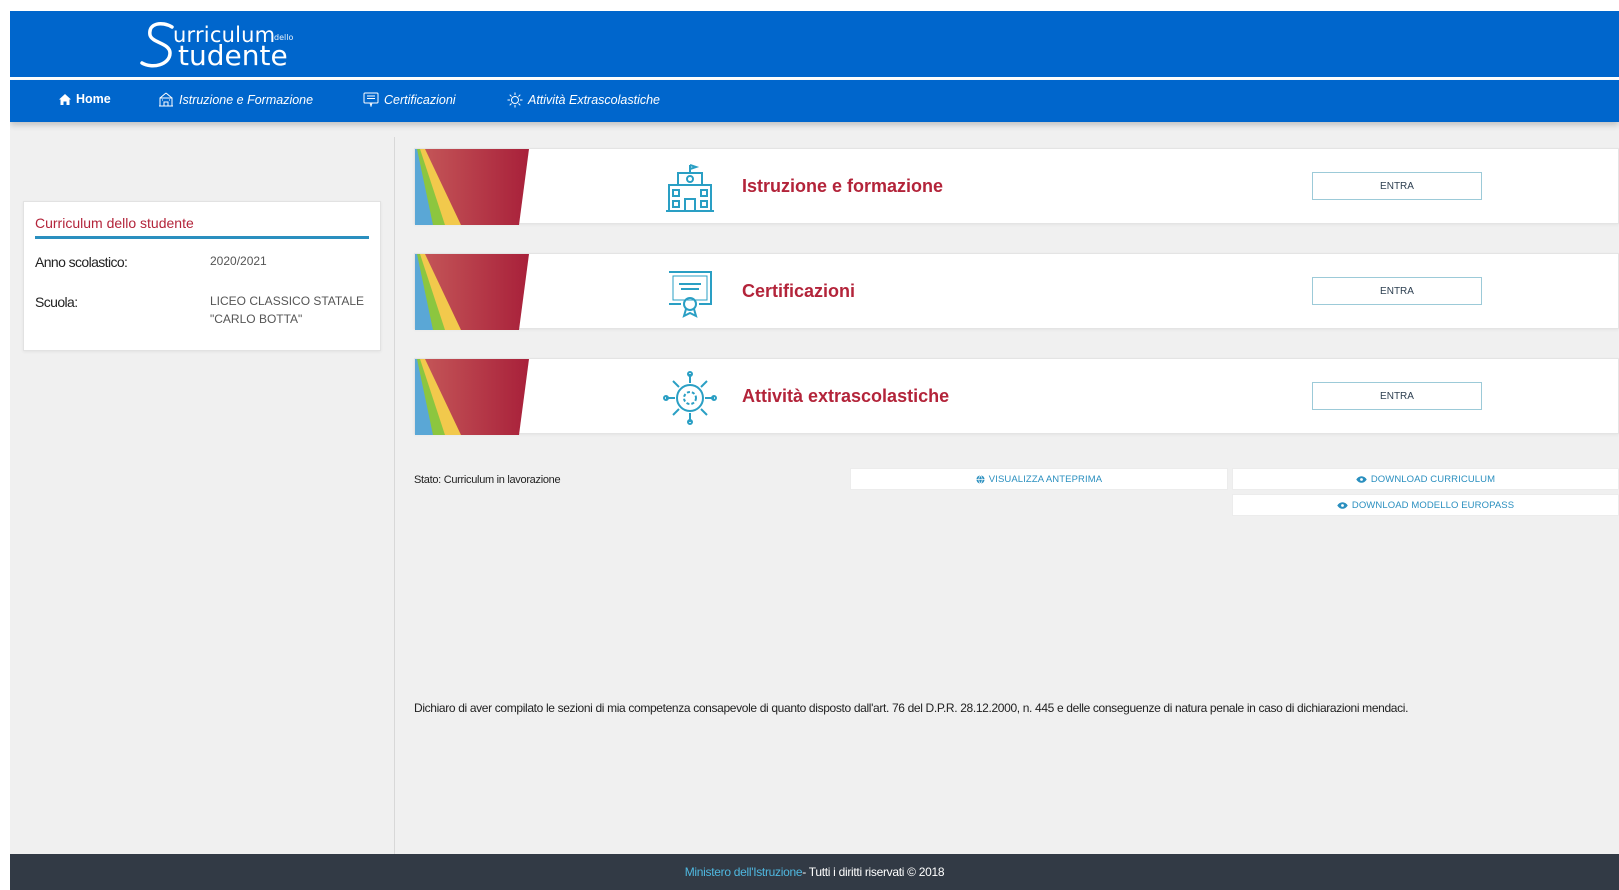 Image resolution: width=1619 pixels, height=890 pixels. What do you see at coordinates (744, 872) in the screenshot?
I see `footer-ministero-link: Ministero dell'Istruzione` at bounding box center [744, 872].